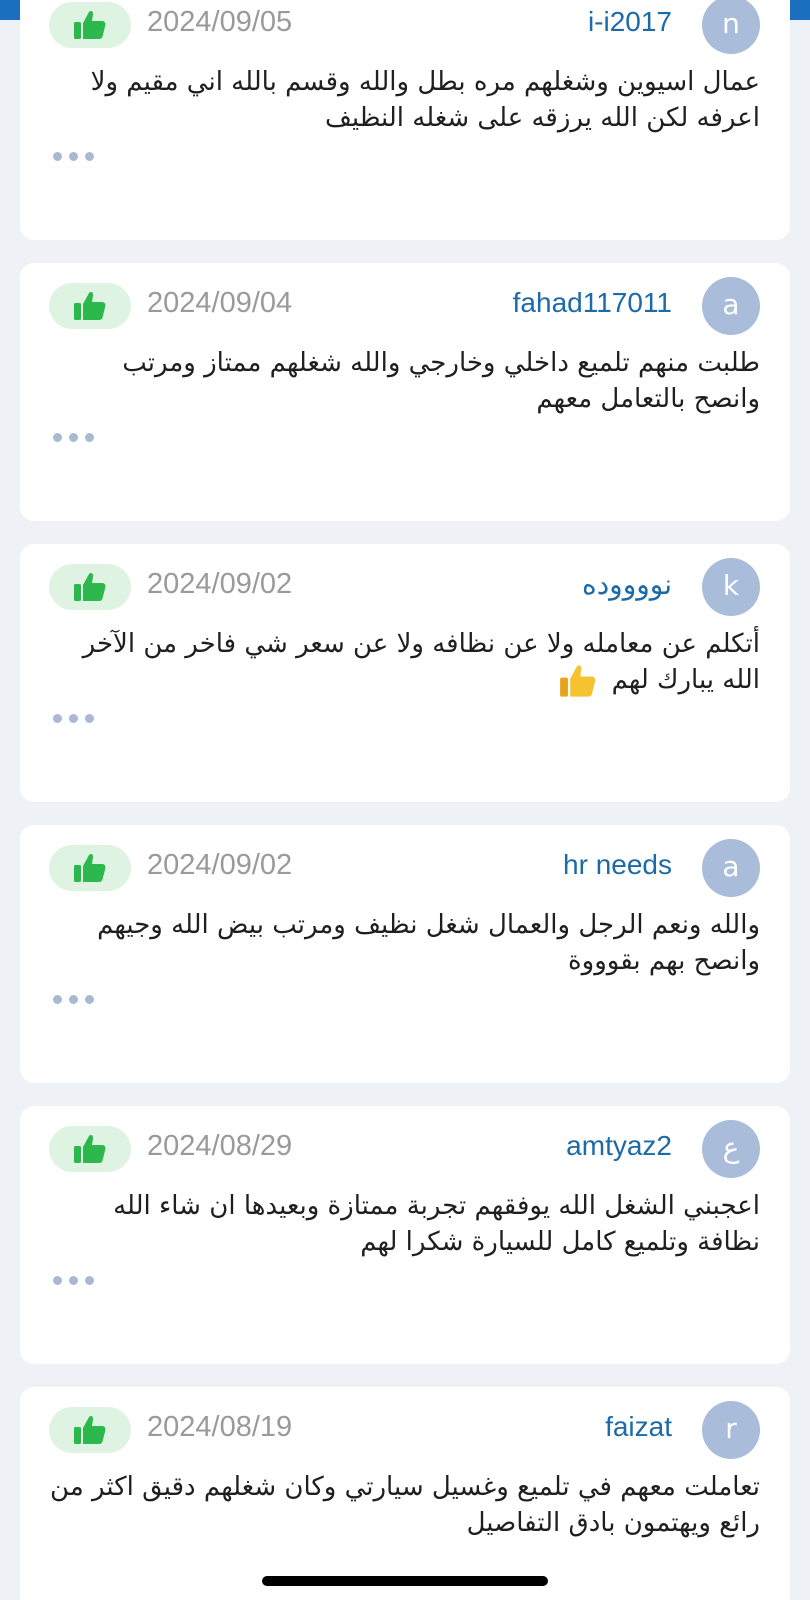 This screenshot has width=810, height=1600. I want to click on reviewer-username: hr needs, so click(617, 865).